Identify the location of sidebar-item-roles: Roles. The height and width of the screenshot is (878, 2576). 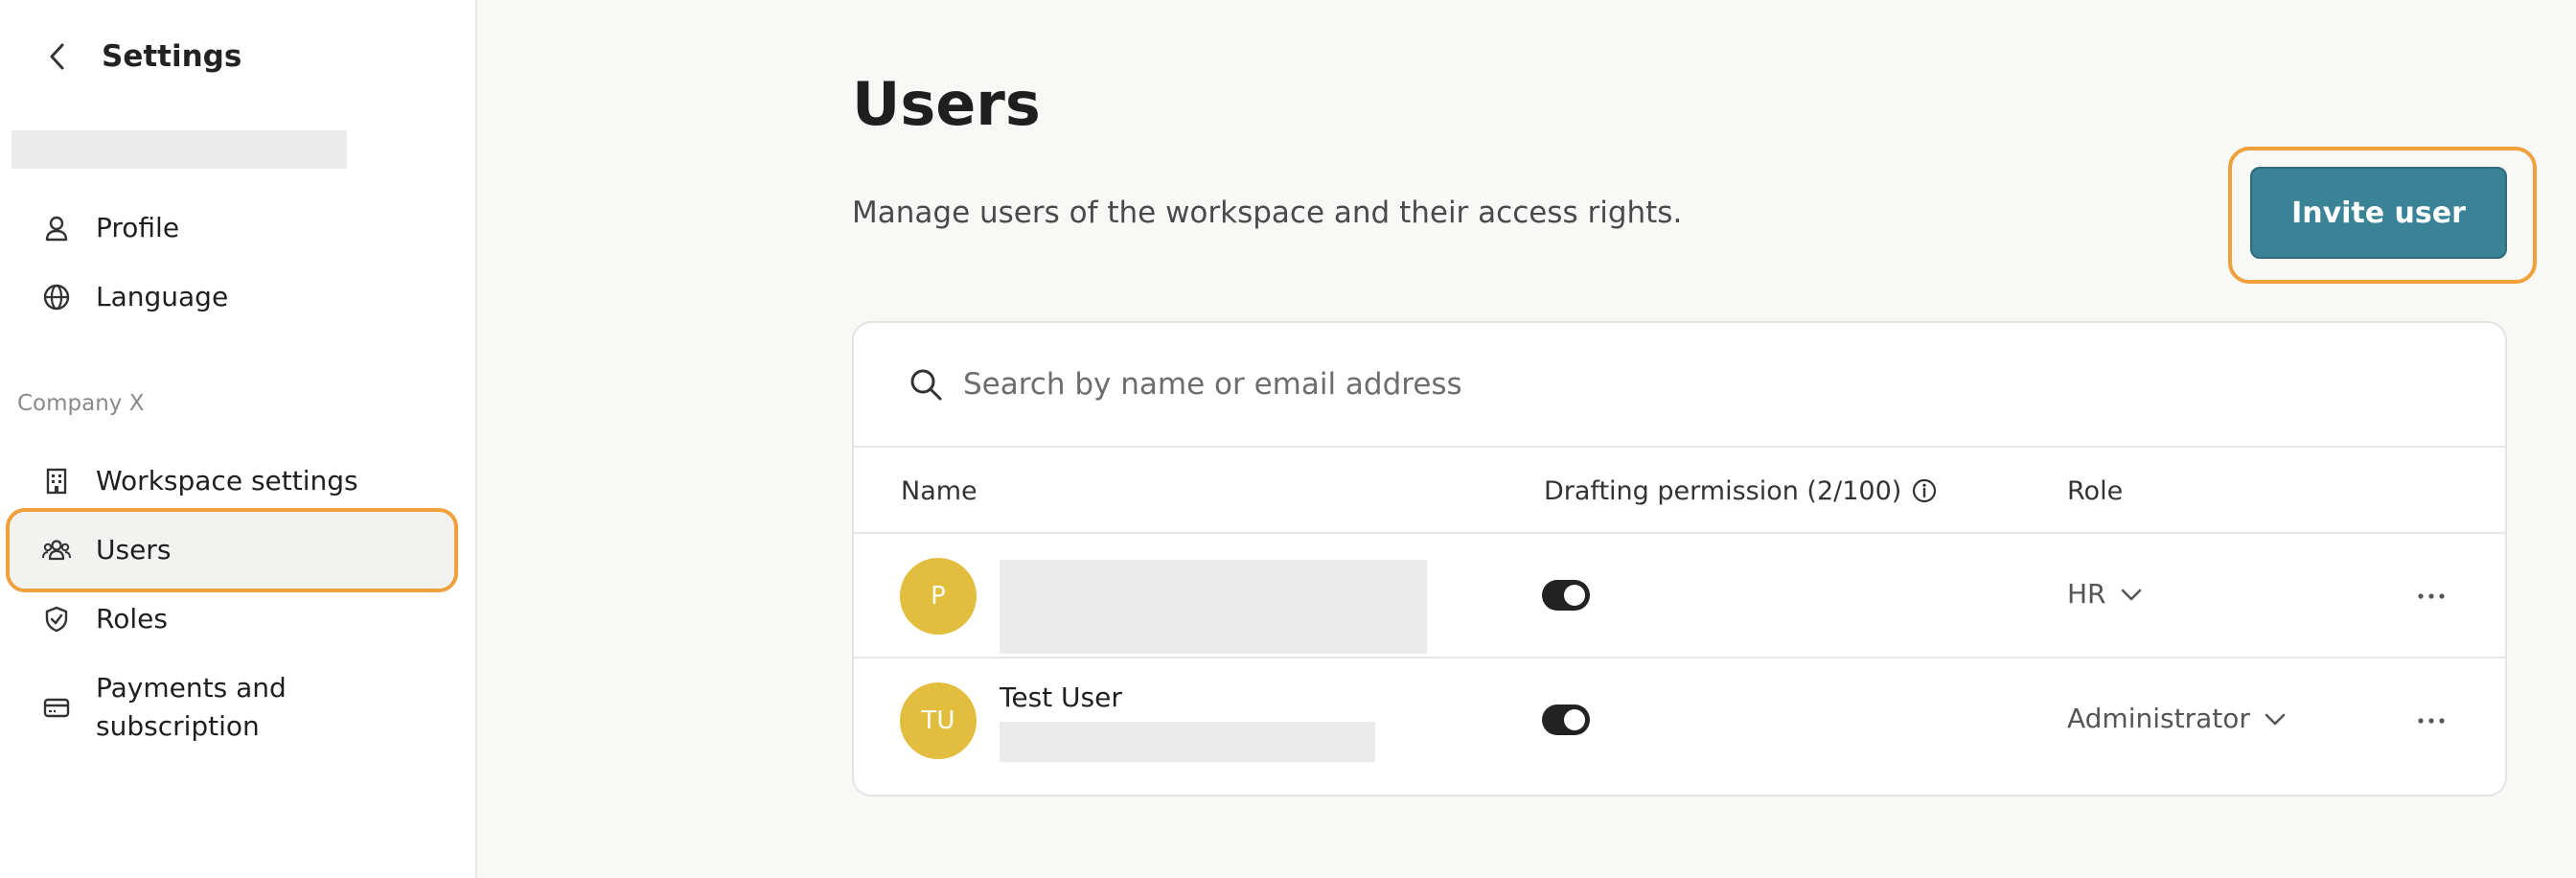
(232, 619).